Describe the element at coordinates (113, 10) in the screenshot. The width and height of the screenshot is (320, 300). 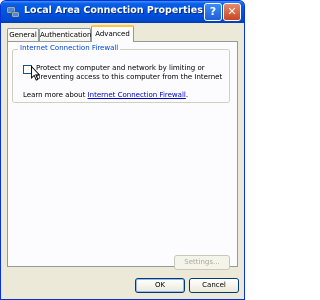
I see `window-title: Local Area Connection Properties` at that location.